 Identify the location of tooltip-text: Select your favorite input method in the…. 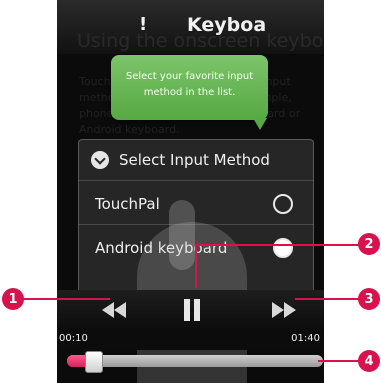
(189, 84).